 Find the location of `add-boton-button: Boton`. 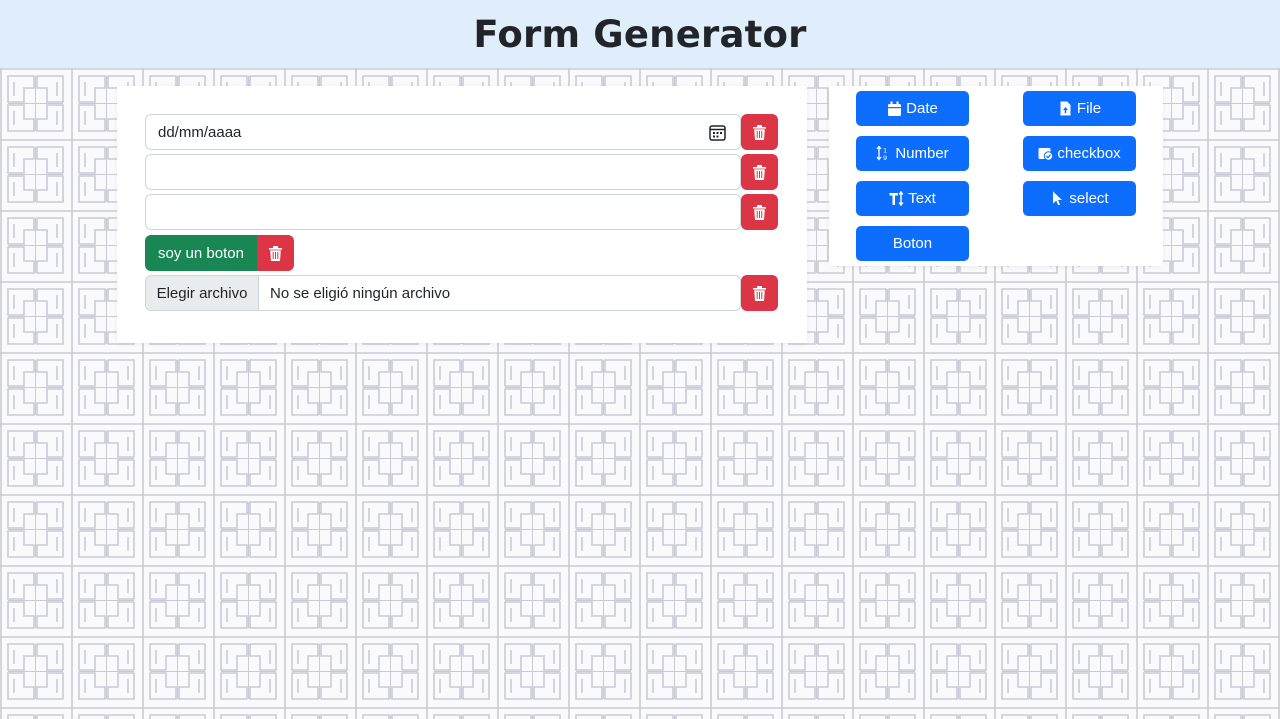

add-boton-button: Boton is located at coordinates (912, 243).